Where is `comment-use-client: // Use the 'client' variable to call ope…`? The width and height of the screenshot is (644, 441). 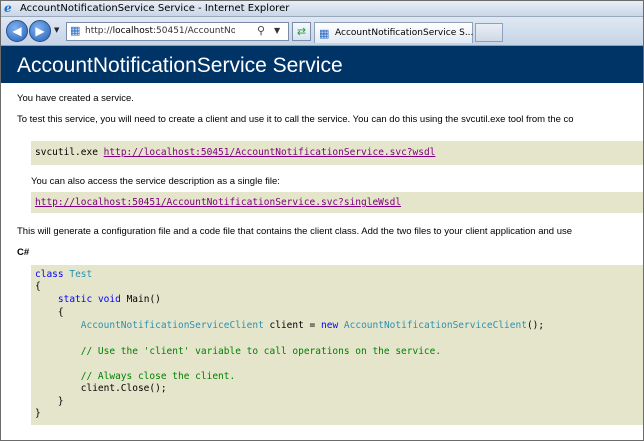 comment-use-client: // Use the 'client' variable to call ope… is located at coordinates (261, 351).